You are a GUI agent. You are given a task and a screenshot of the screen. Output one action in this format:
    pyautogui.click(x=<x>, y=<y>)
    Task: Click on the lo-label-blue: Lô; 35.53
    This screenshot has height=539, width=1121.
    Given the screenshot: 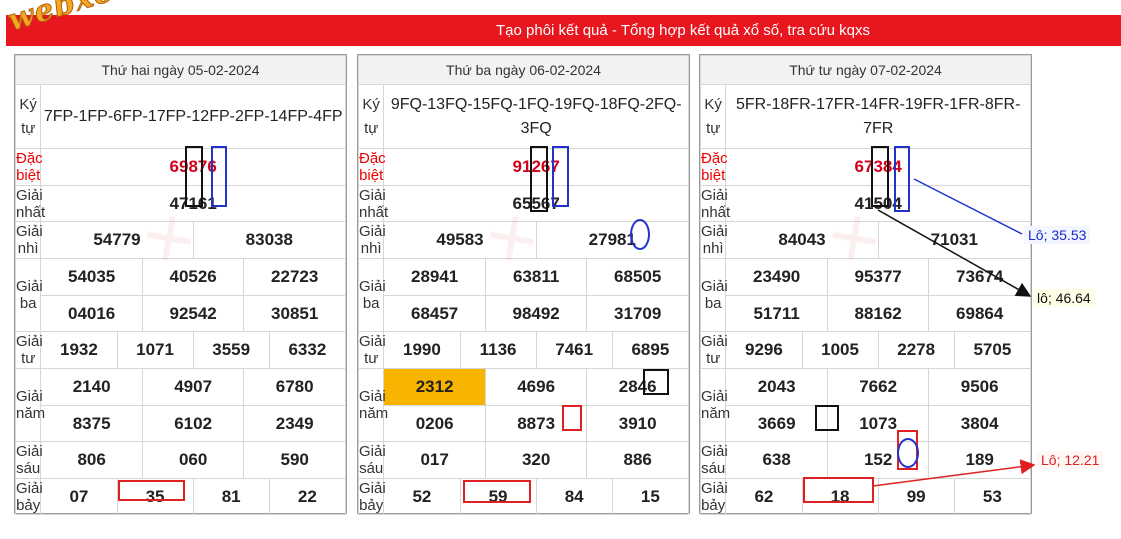 What is the action you would take?
    pyautogui.click(x=1057, y=235)
    